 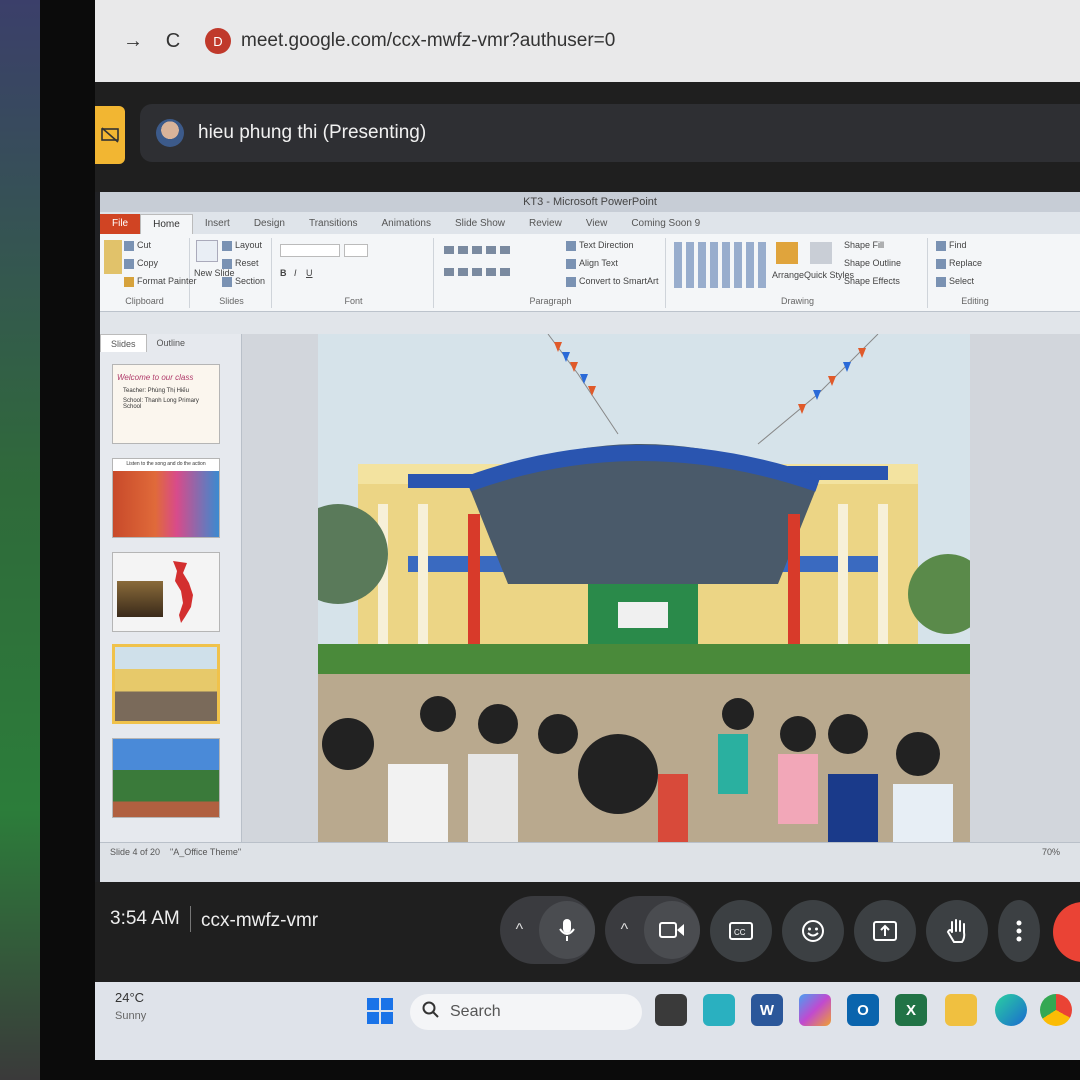 What do you see at coordinates (309, 273) in the screenshot?
I see `underline-button: U` at bounding box center [309, 273].